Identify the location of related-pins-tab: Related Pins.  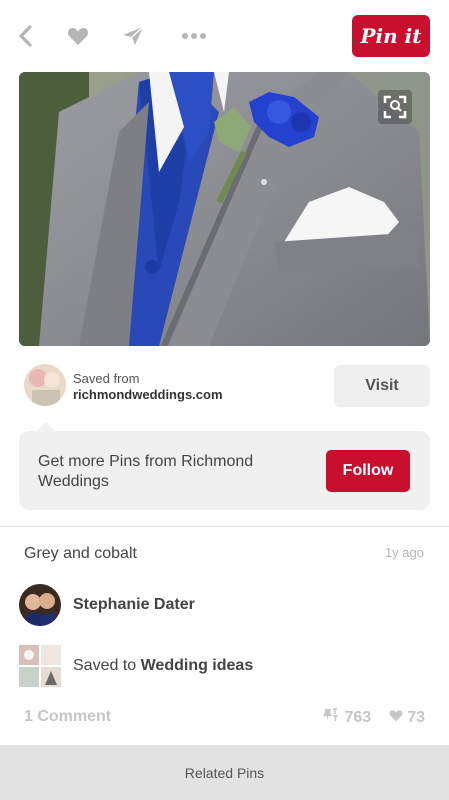
(224, 772).